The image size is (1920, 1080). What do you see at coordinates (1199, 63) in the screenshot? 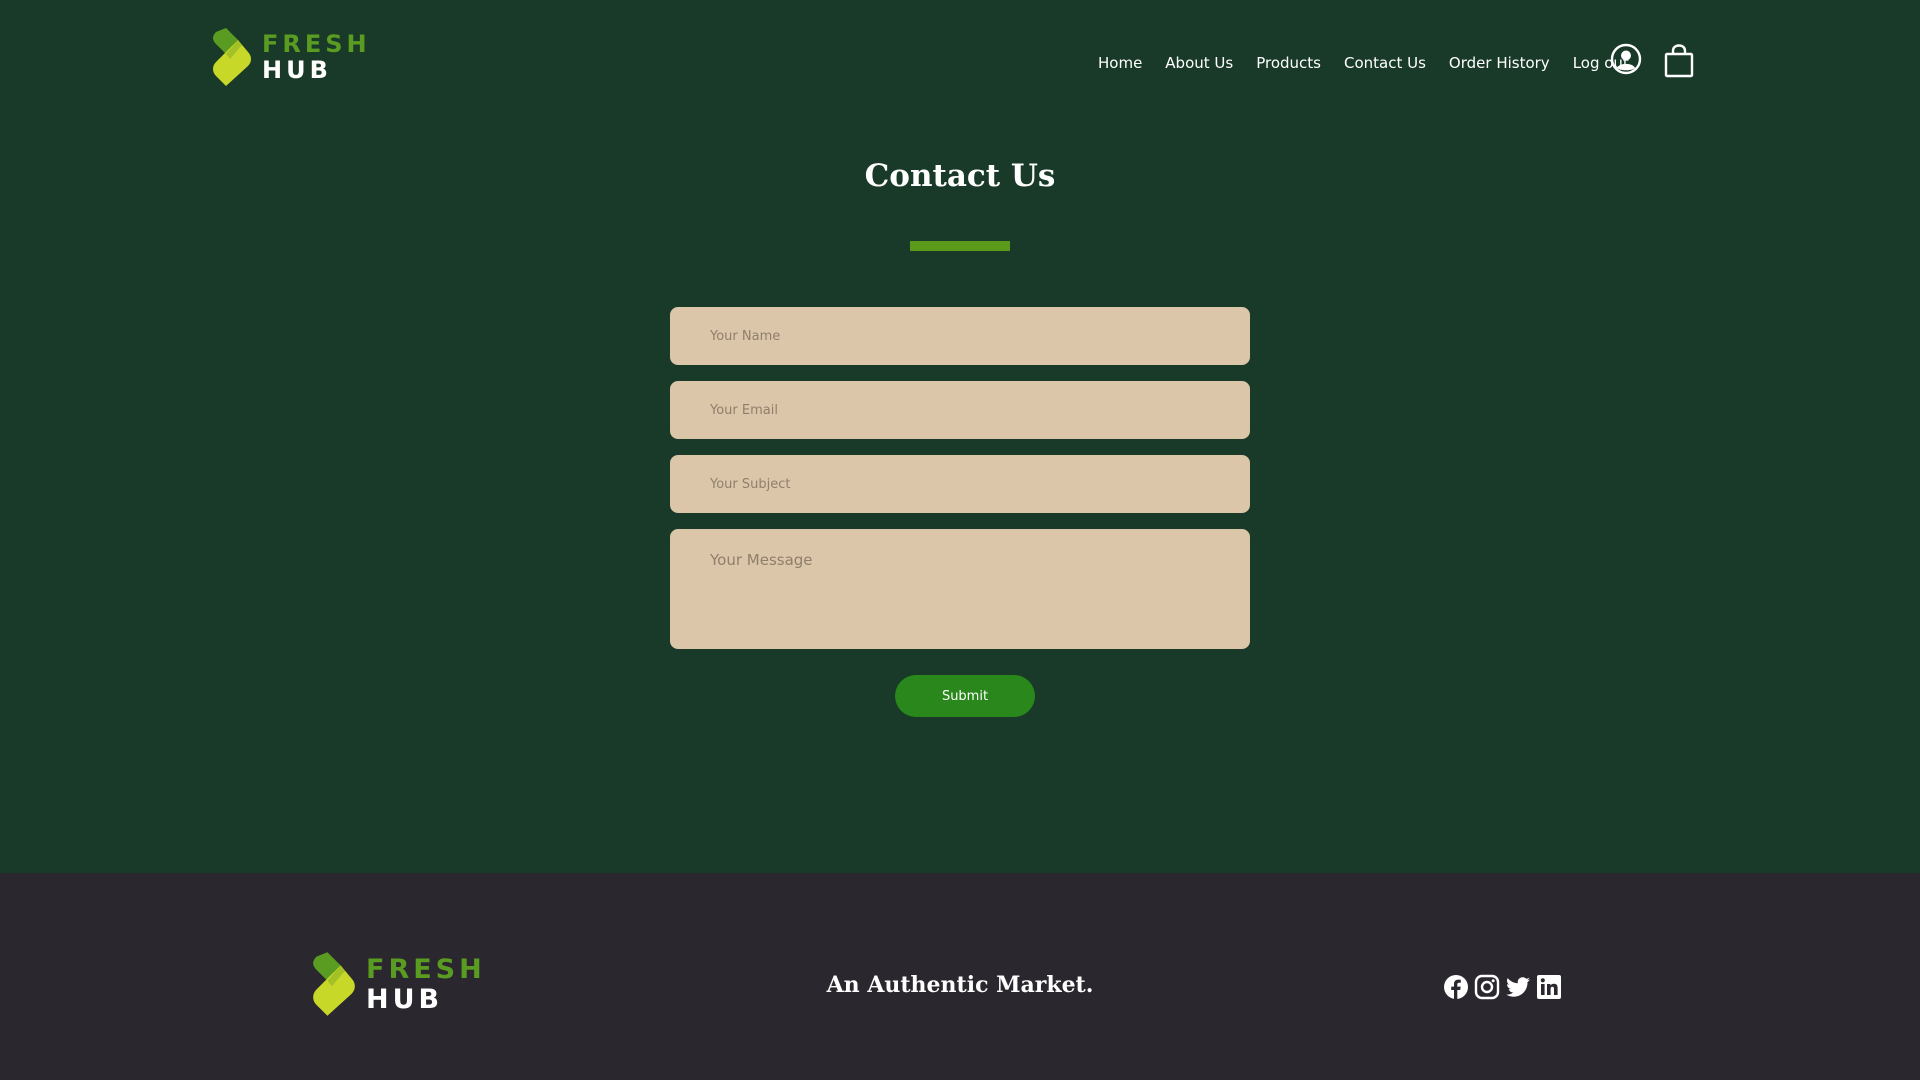
I see `nav-about-us: About Us` at bounding box center [1199, 63].